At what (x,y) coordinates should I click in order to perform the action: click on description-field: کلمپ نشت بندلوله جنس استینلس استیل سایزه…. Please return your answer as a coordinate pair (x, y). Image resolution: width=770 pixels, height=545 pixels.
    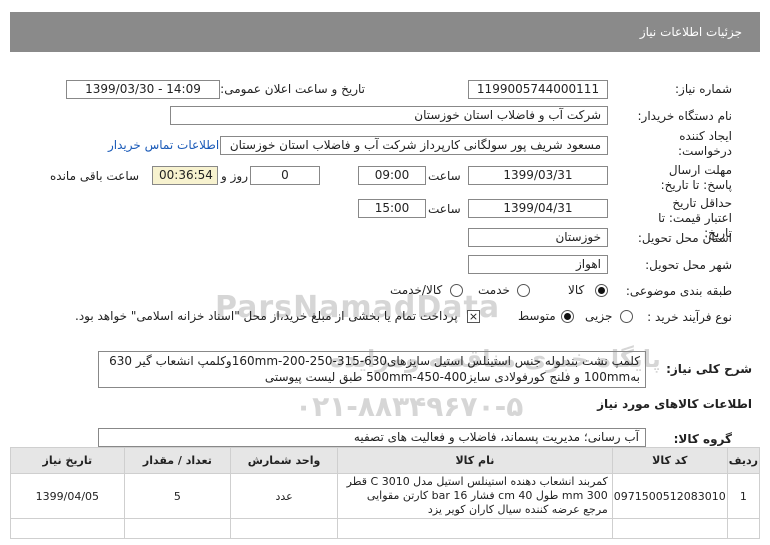
    Looking at the image, I should click on (372, 369).